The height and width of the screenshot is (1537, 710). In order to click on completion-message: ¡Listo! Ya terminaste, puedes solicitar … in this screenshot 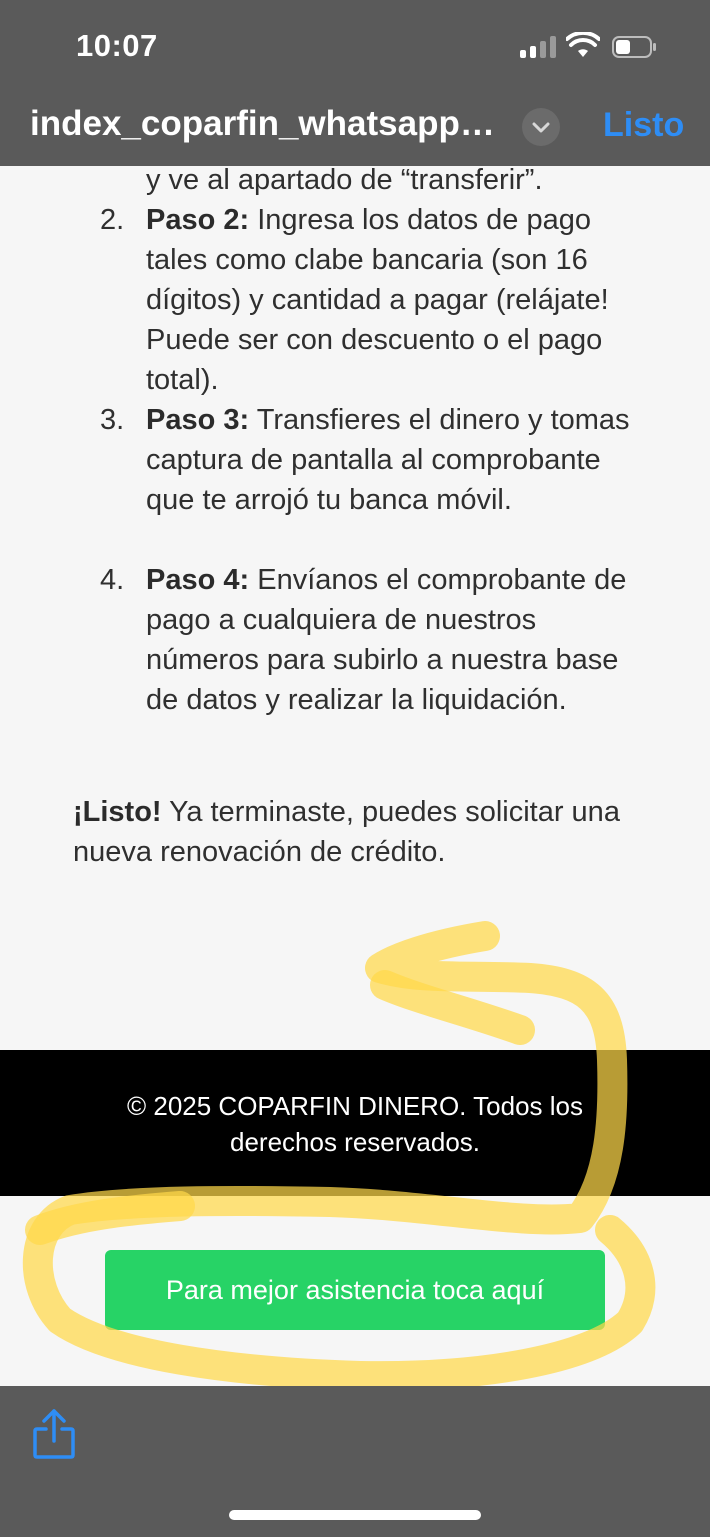, I will do `click(358, 832)`.